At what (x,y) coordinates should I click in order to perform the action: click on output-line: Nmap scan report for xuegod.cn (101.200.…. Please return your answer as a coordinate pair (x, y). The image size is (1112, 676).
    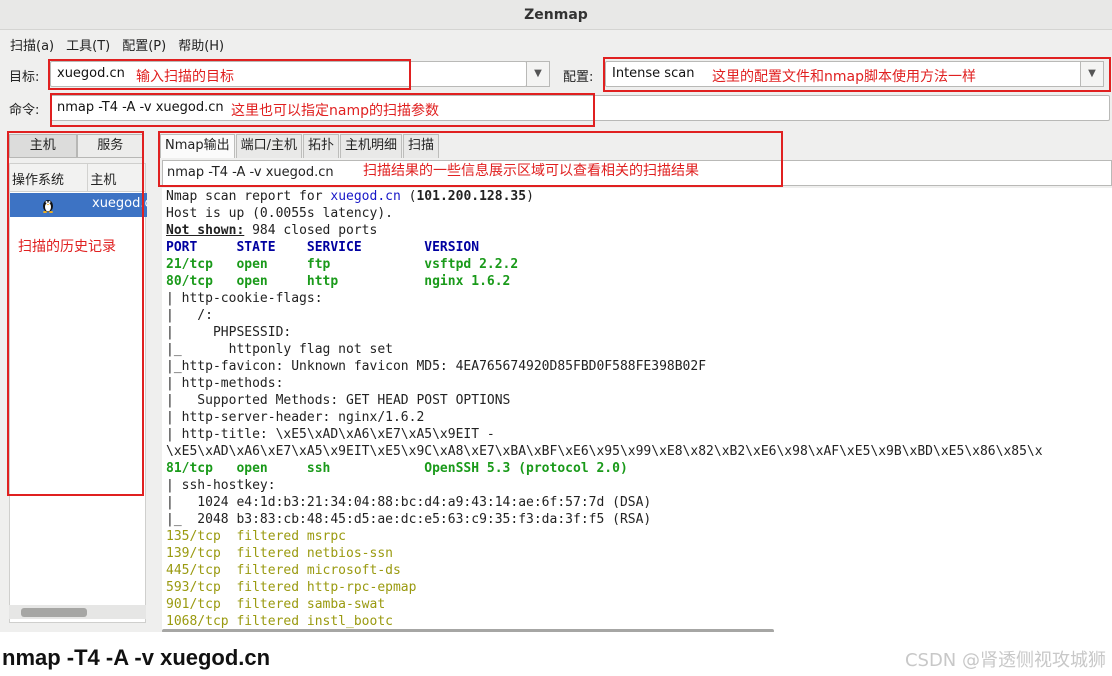
    Looking at the image, I should click on (637, 196).